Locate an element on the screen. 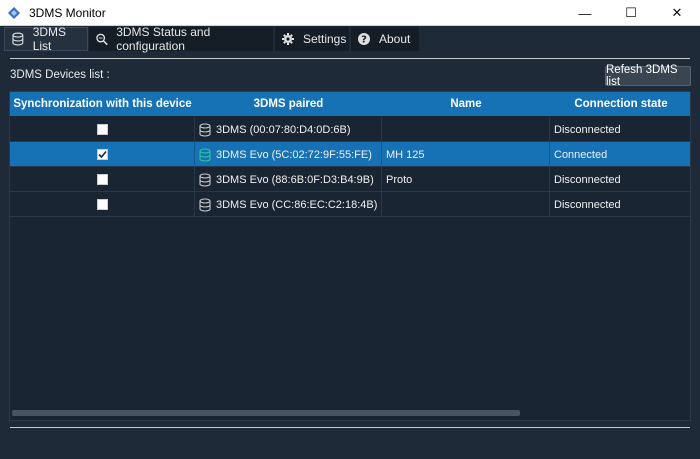  name-cell: MH 125 is located at coordinates (466, 154).